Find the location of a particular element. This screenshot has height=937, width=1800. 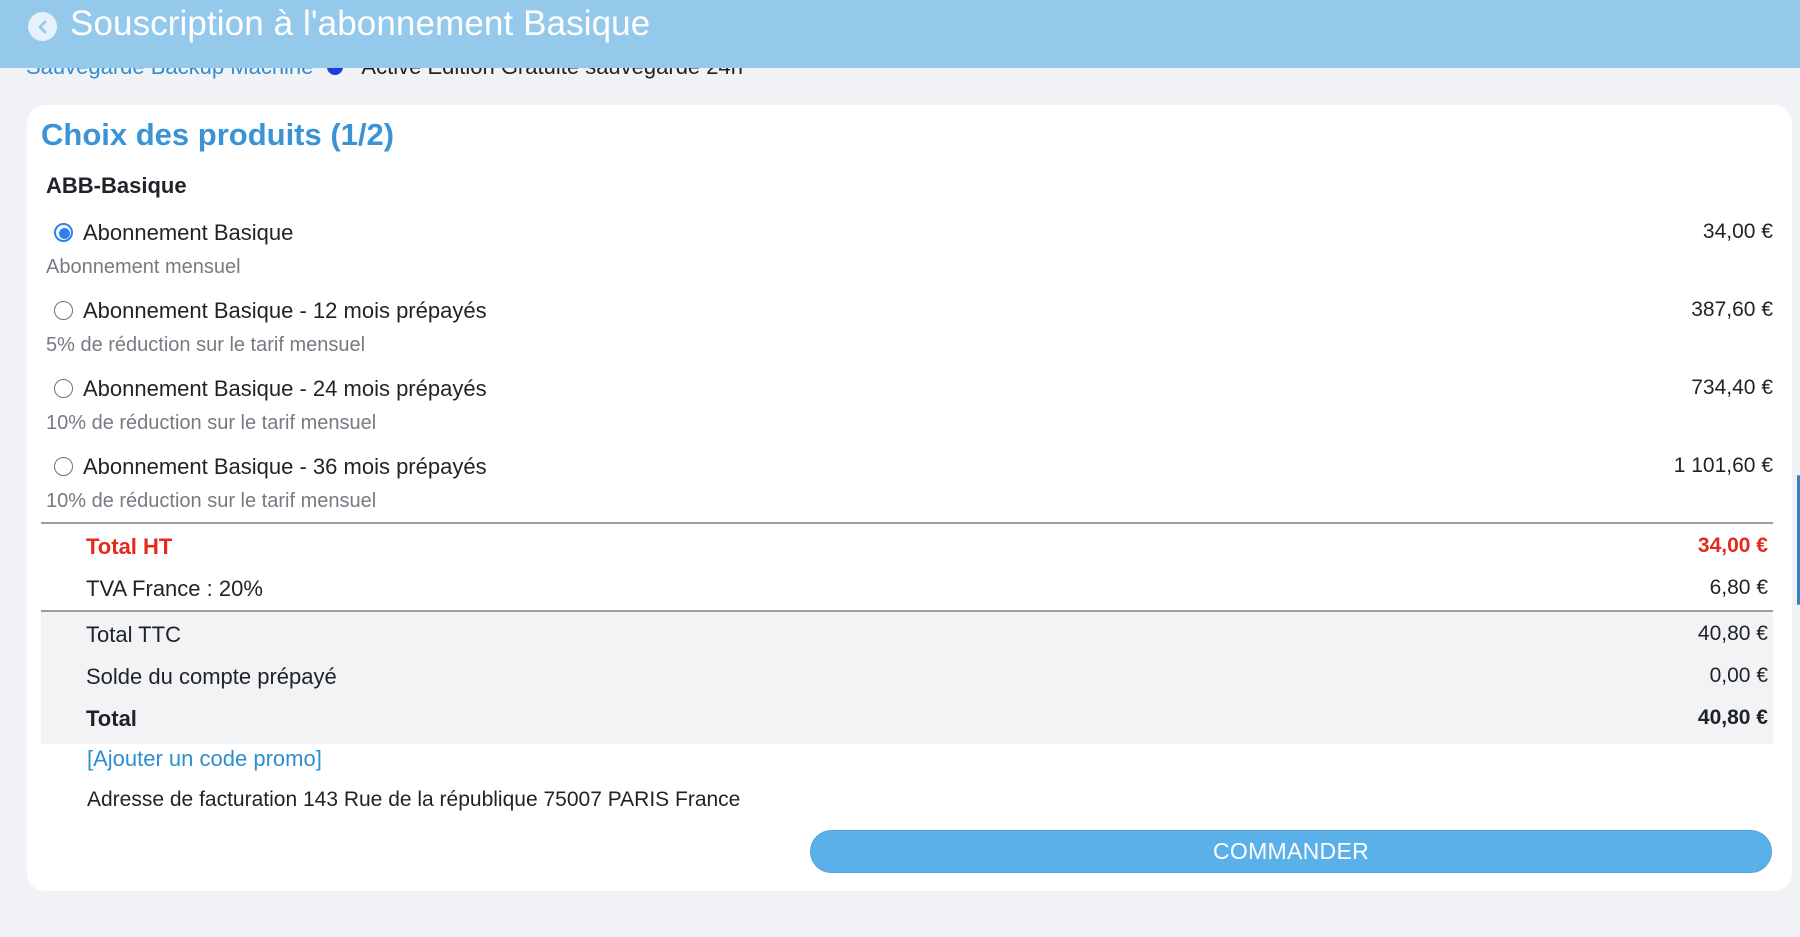

option-price: 387,60 € is located at coordinates (1732, 309).